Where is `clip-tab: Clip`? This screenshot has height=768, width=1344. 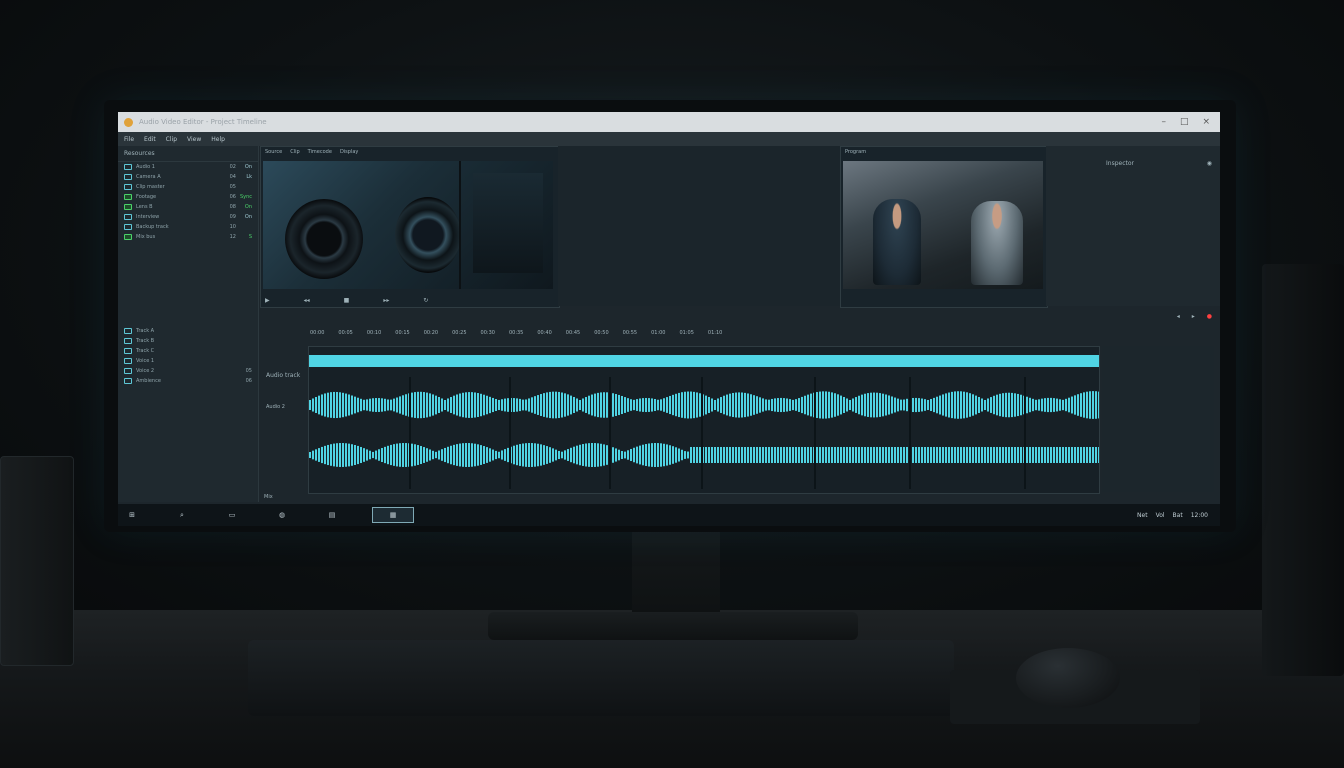
clip-tab: Clip is located at coordinates (294, 154).